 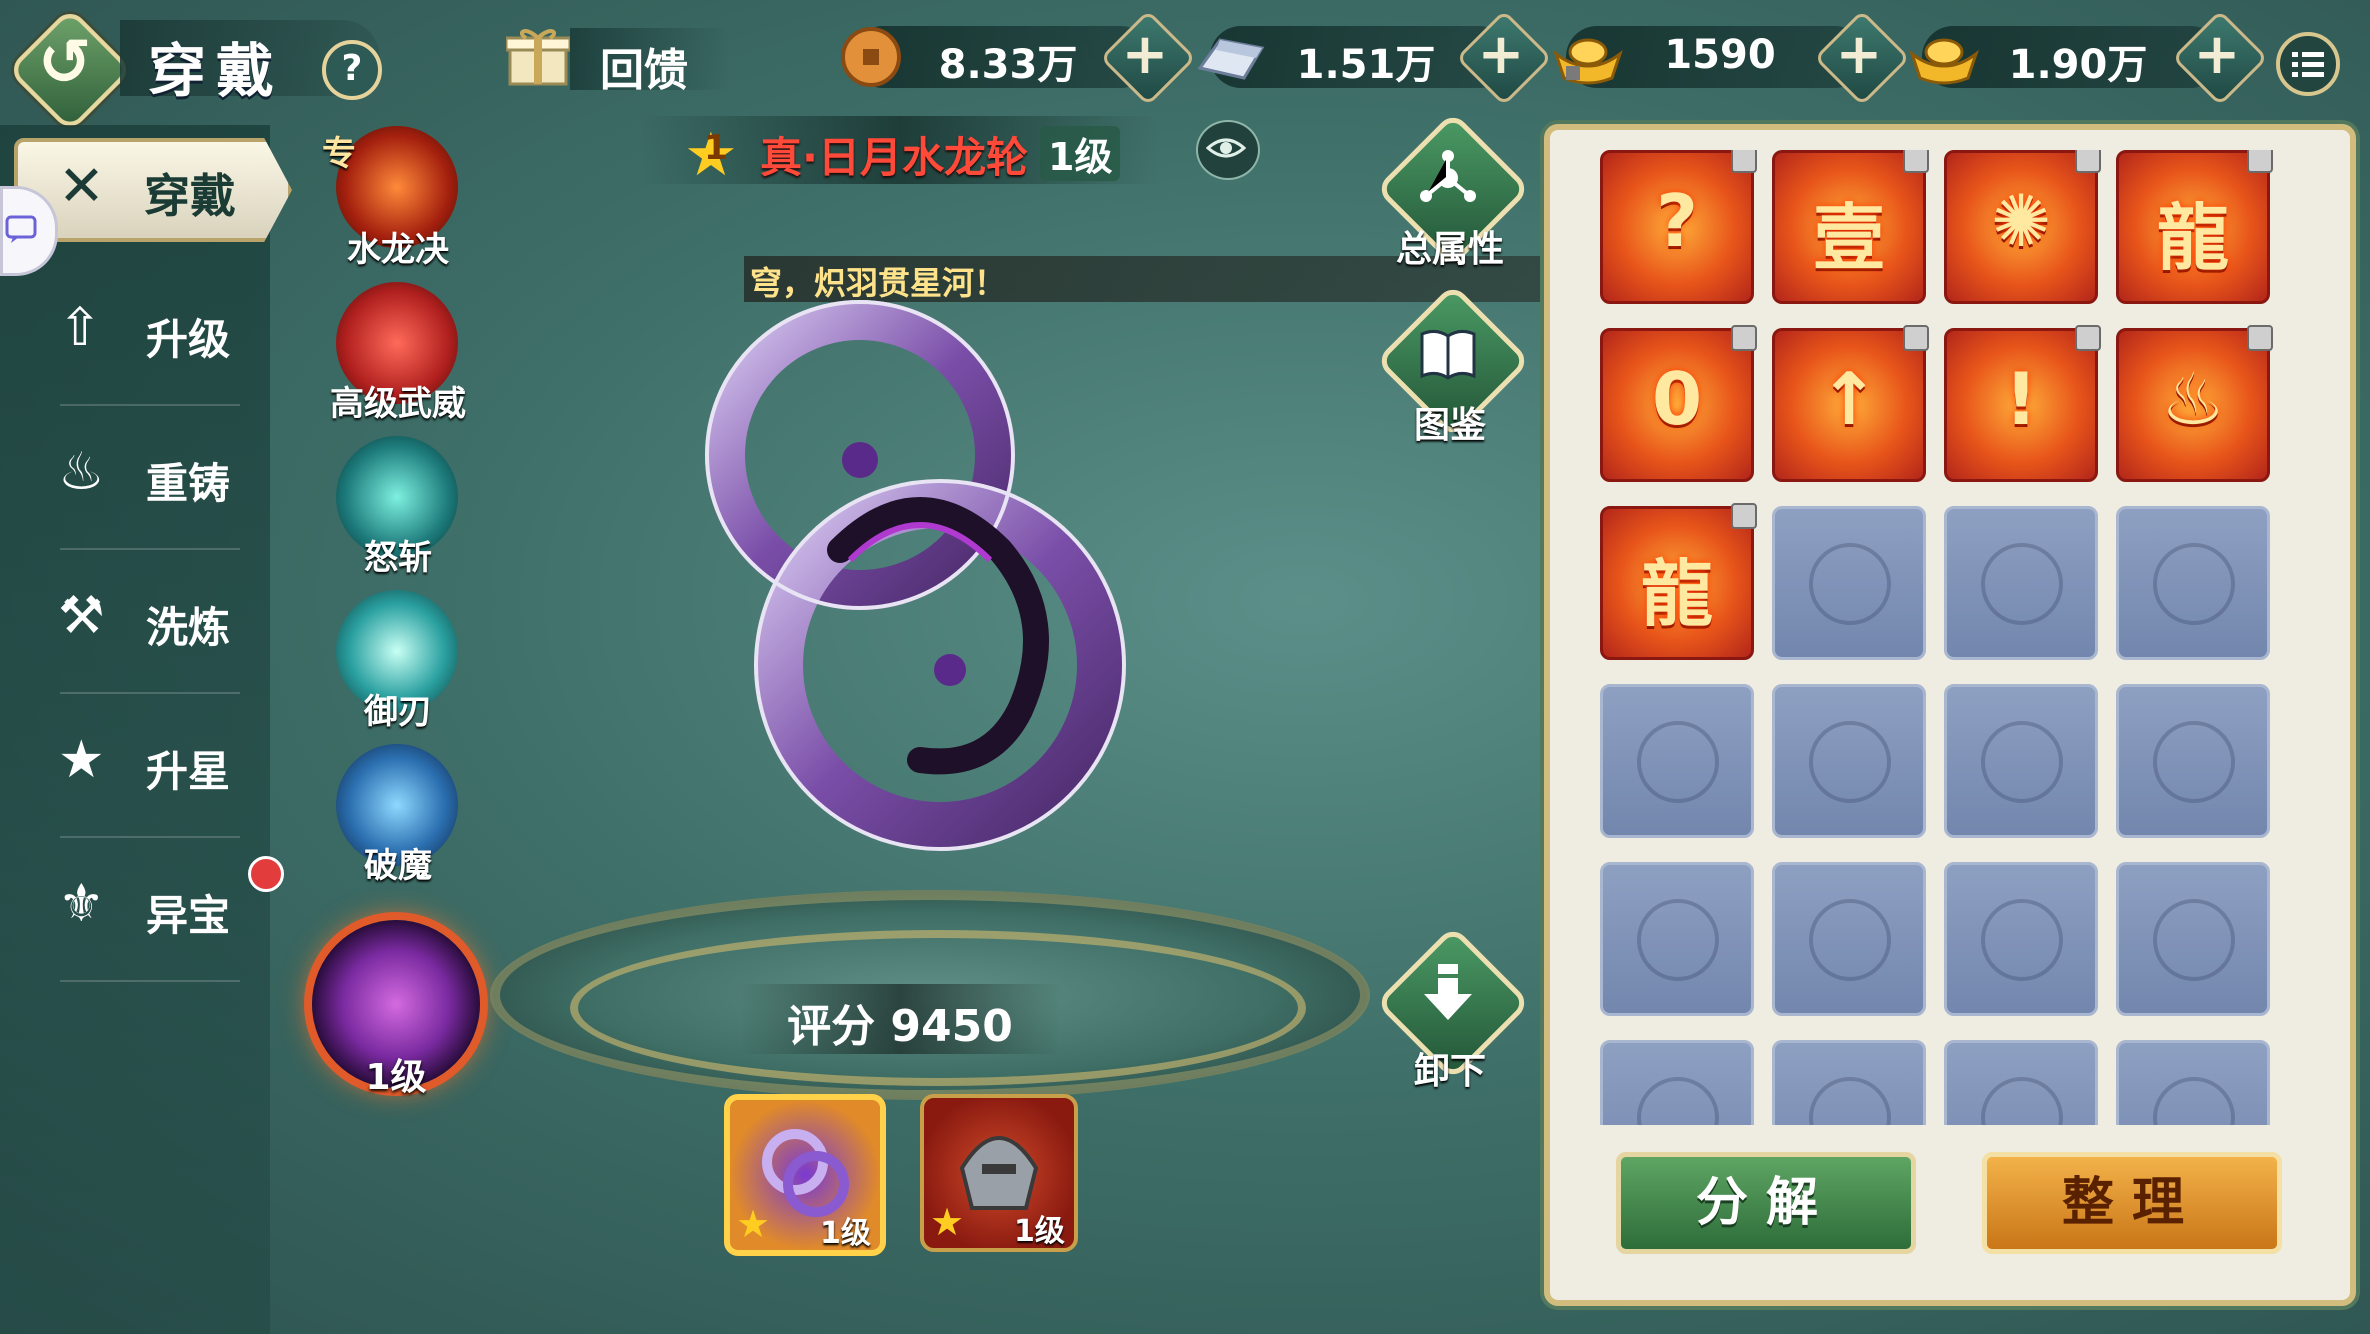 I want to click on inventory-item-slot: !, so click(x=2022, y=403).